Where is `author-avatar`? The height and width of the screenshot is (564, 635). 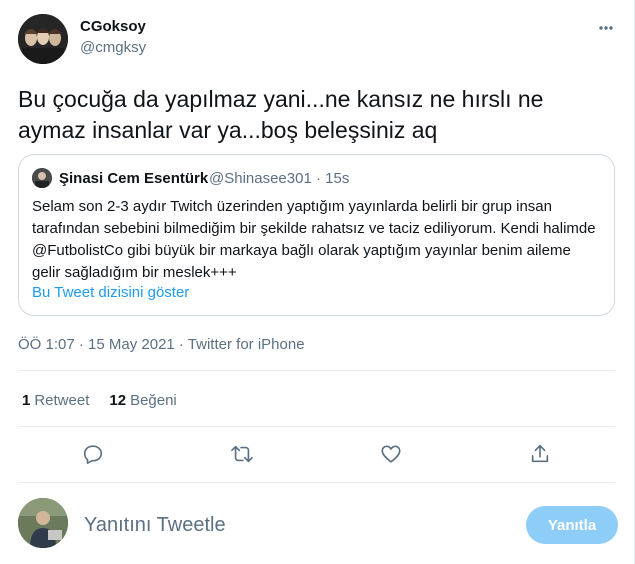
author-avatar is located at coordinates (43, 39).